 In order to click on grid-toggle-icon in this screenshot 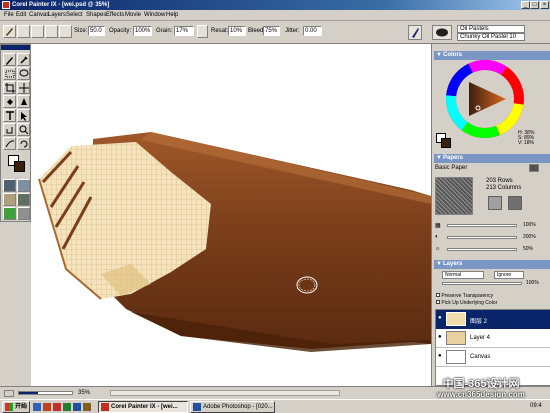, I will do `click(9, 393)`.